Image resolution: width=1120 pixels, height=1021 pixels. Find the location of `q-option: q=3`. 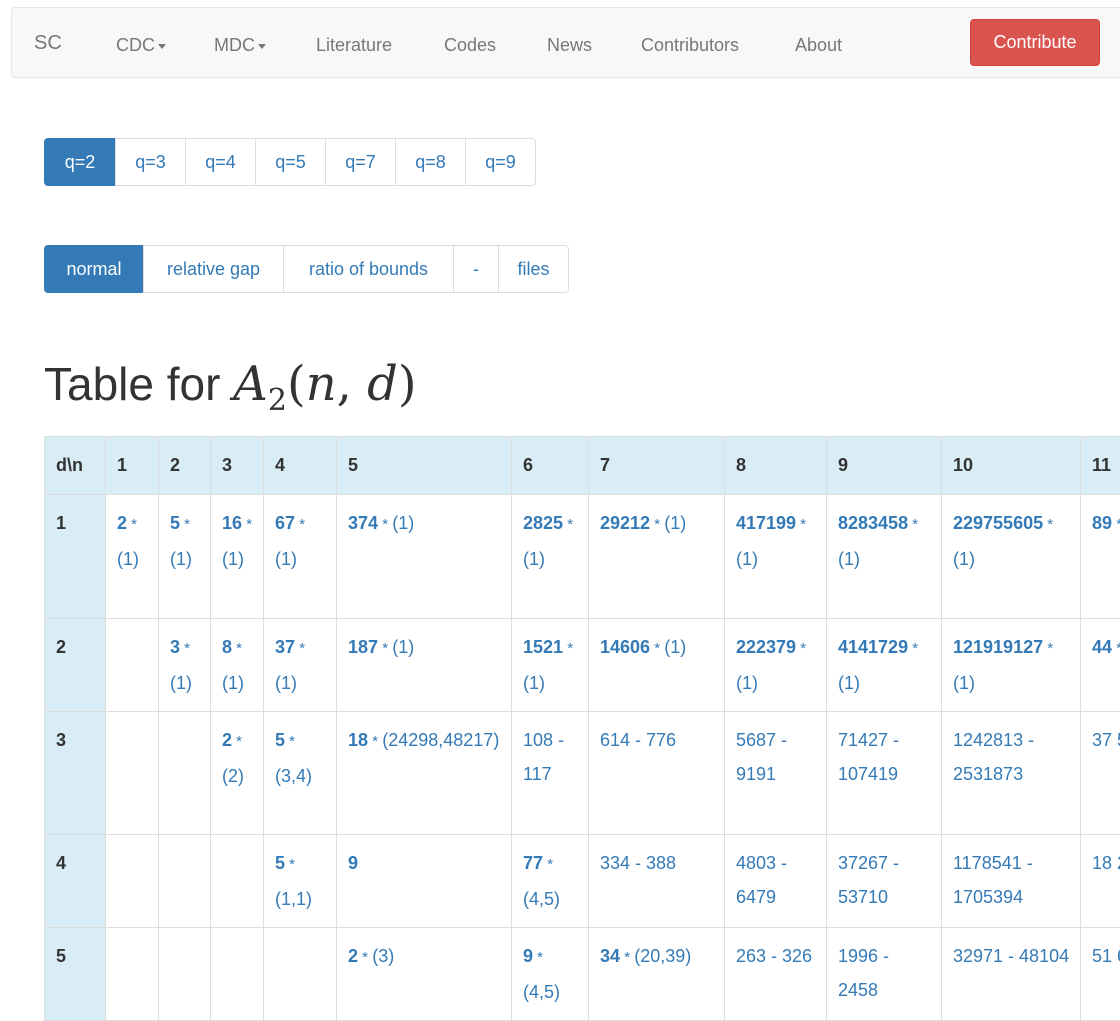

q-option: q=3 is located at coordinates (150, 162).